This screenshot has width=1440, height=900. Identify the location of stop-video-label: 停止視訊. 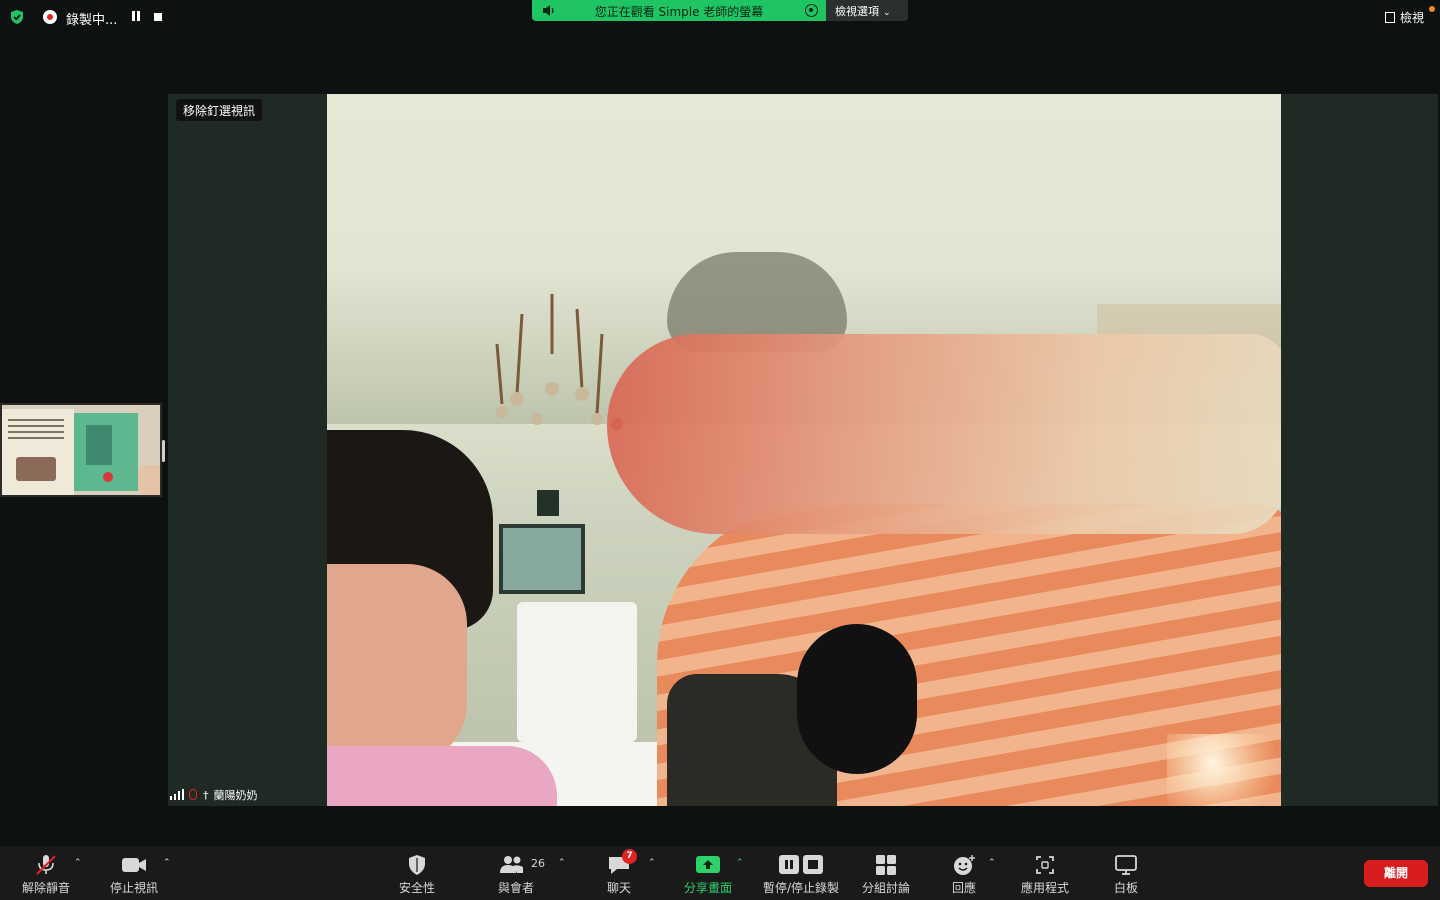
(133, 888).